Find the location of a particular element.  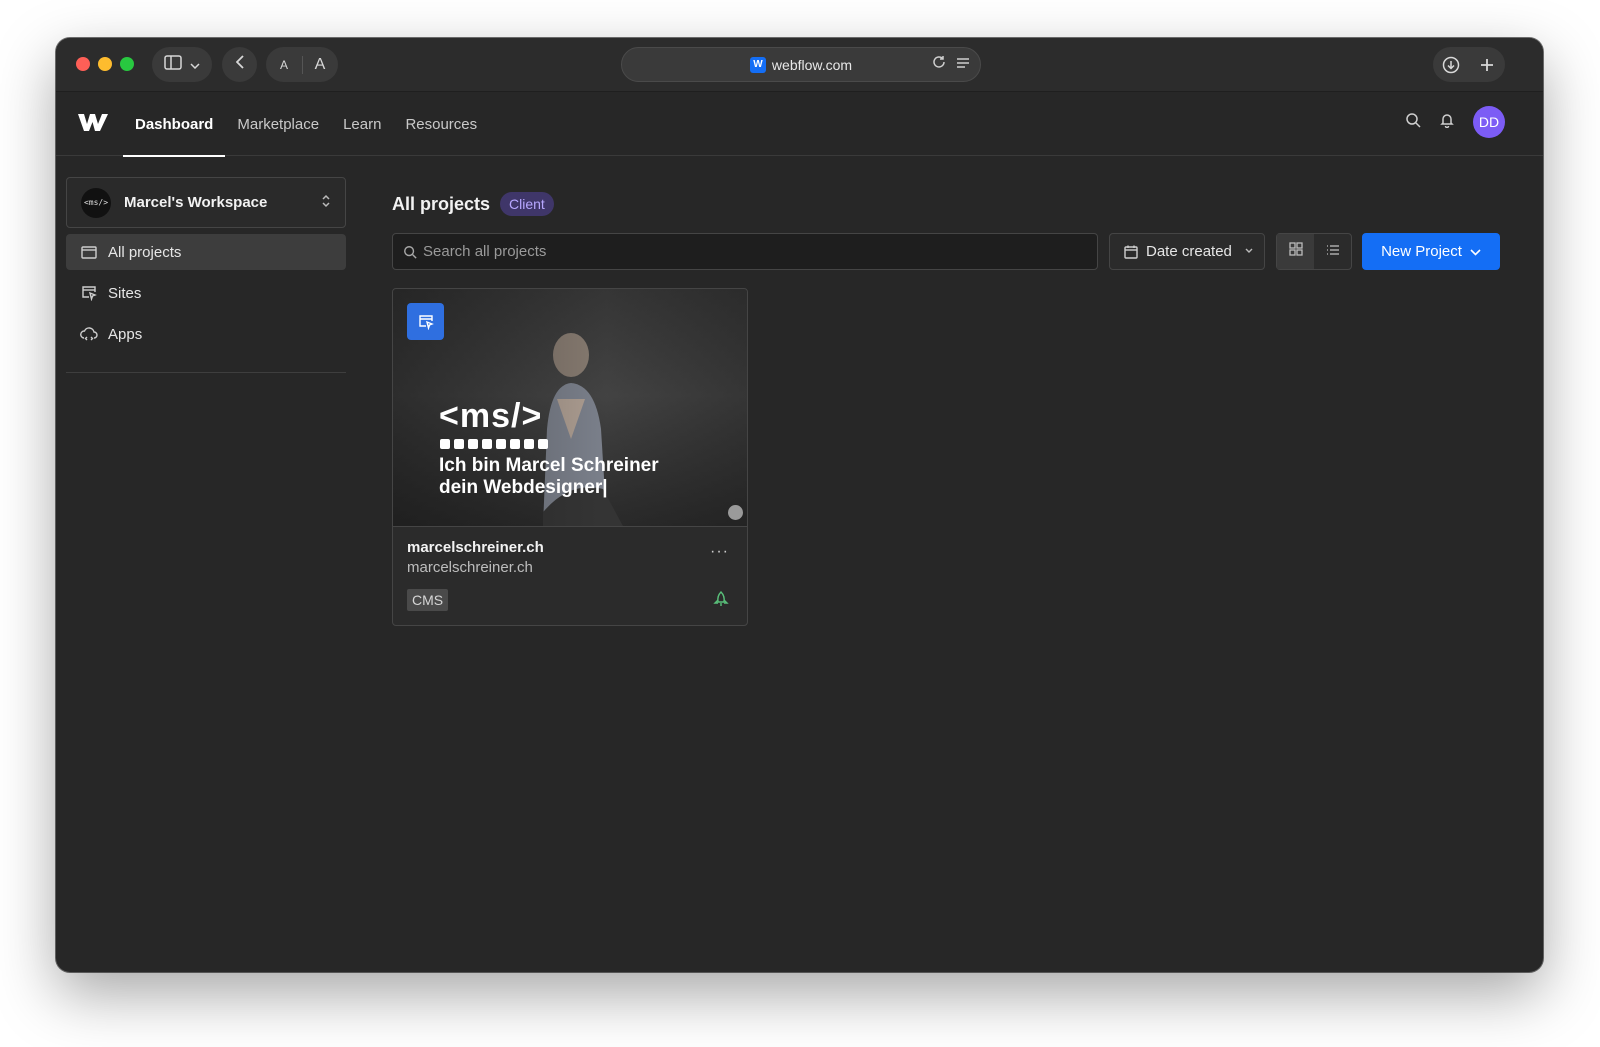

whatsapp-icon is located at coordinates (487, 444).